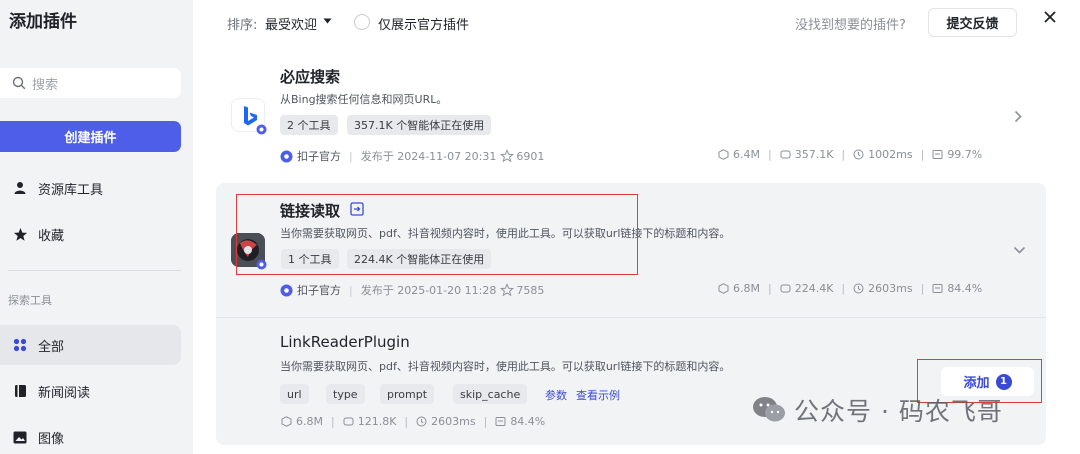 This screenshot has height=454, width=1080. I want to click on plugin-description: 从Bing搜索任何信息和网页URL。, so click(364, 99).